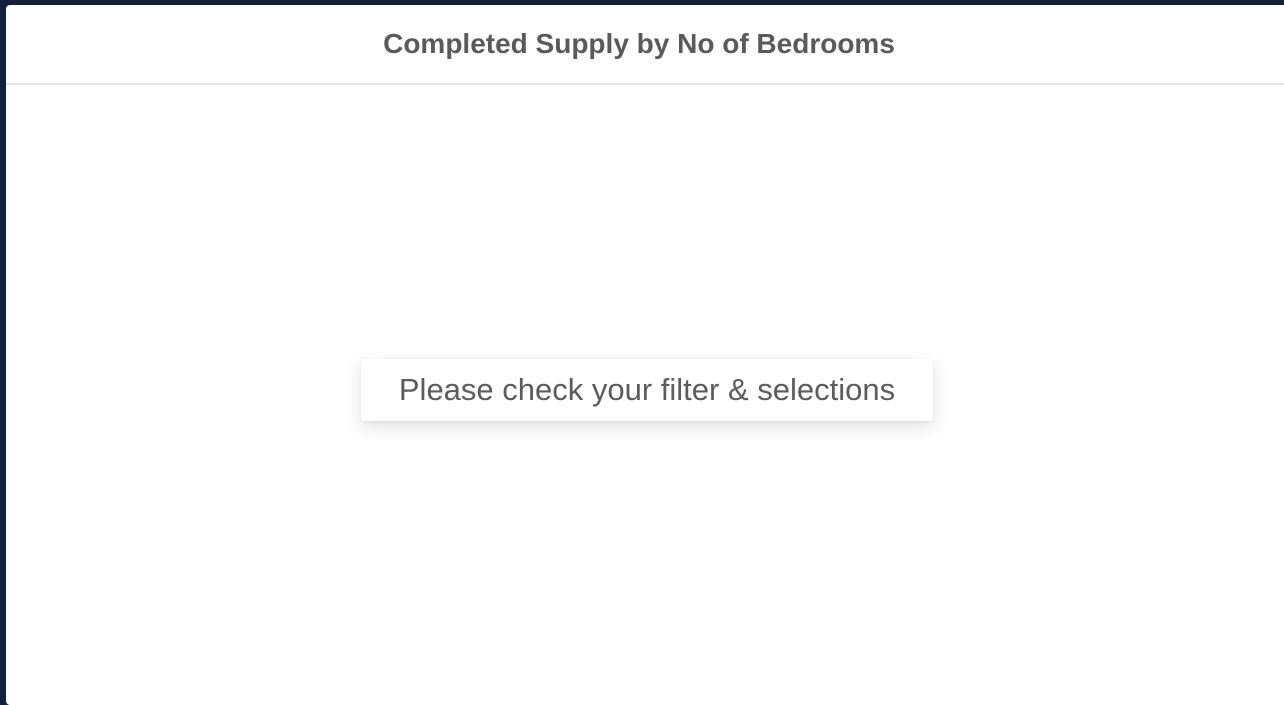 The image size is (1284, 705). I want to click on panel-header: Completed Supply by No of Bedrooms, so click(645, 45).